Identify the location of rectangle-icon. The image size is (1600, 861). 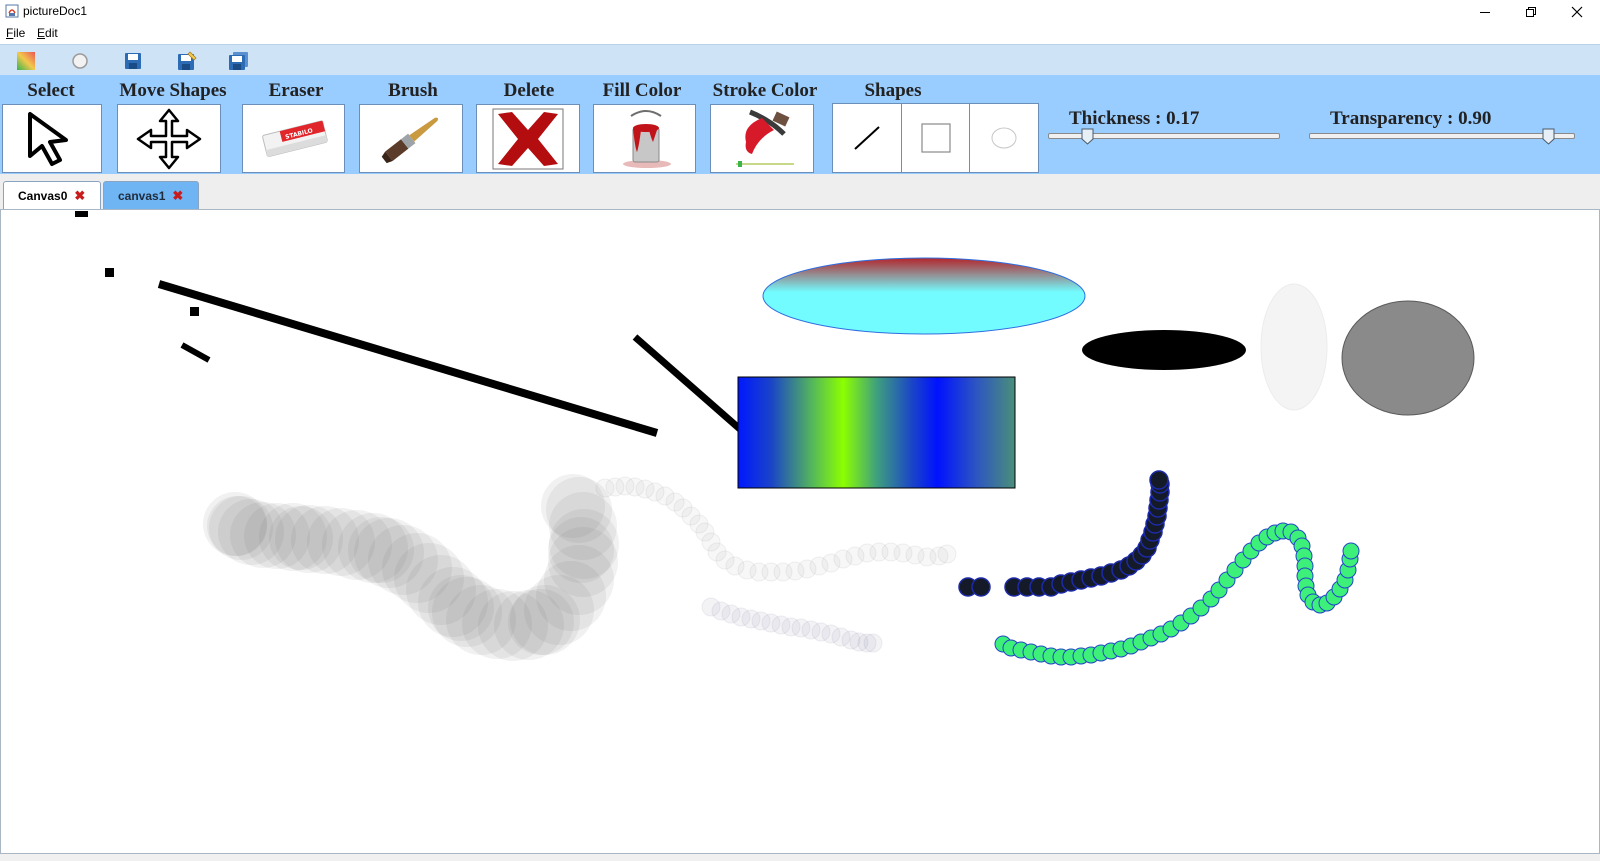
(935, 138).